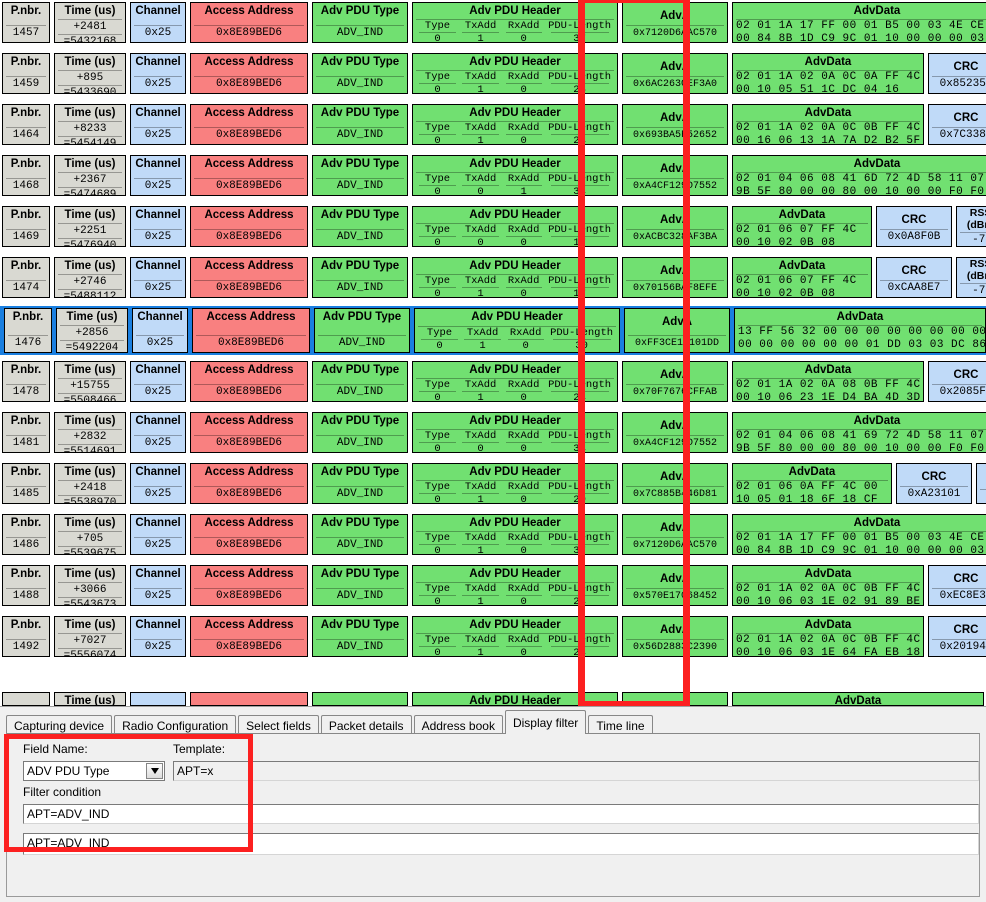 This screenshot has height=902, width=986. Describe the element at coordinates (278, 726) in the screenshot. I see `tab-label: Select fields` at that location.